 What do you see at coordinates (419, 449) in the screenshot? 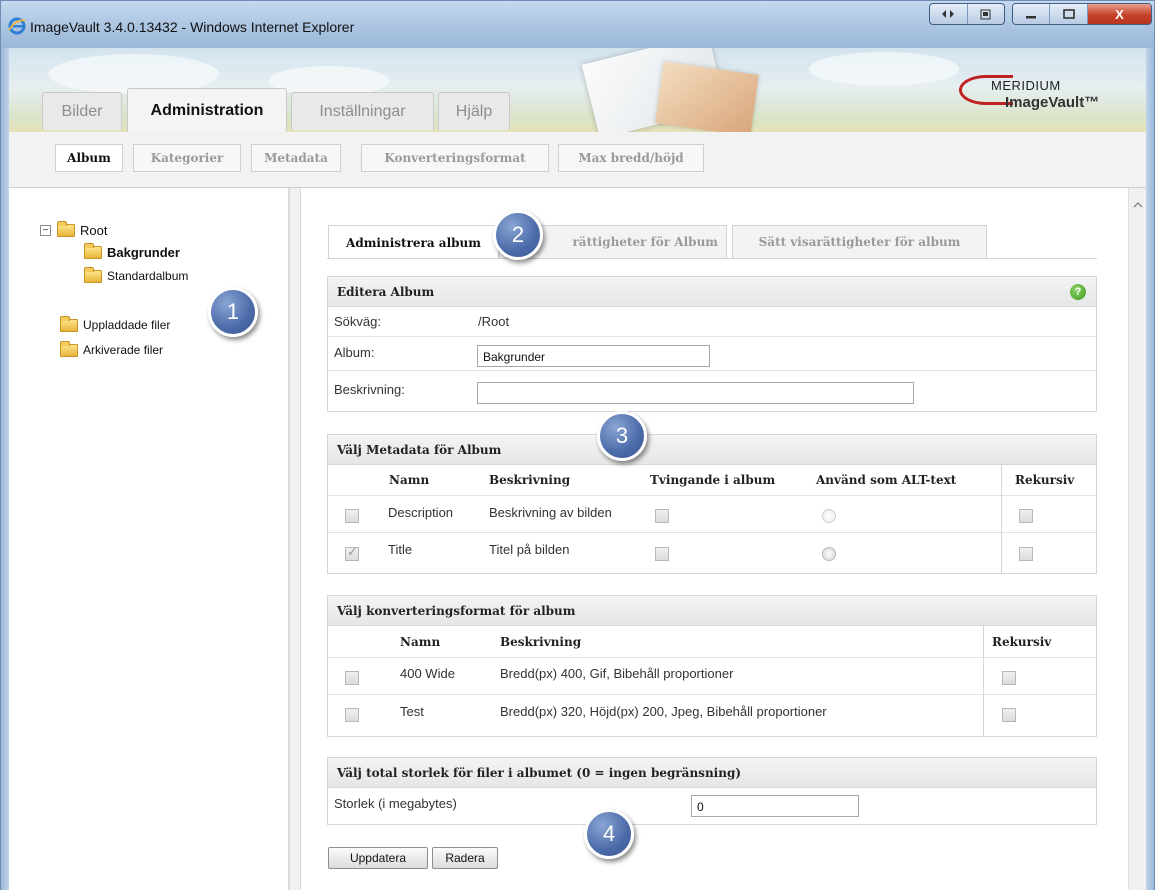
I see `section-title: Välj Metadata för Album` at bounding box center [419, 449].